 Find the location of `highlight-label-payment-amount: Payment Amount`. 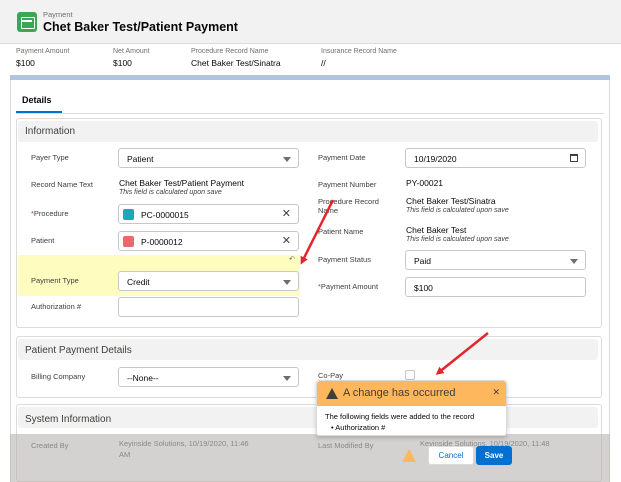

highlight-label-payment-amount: Payment Amount is located at coordinates (43, 51).